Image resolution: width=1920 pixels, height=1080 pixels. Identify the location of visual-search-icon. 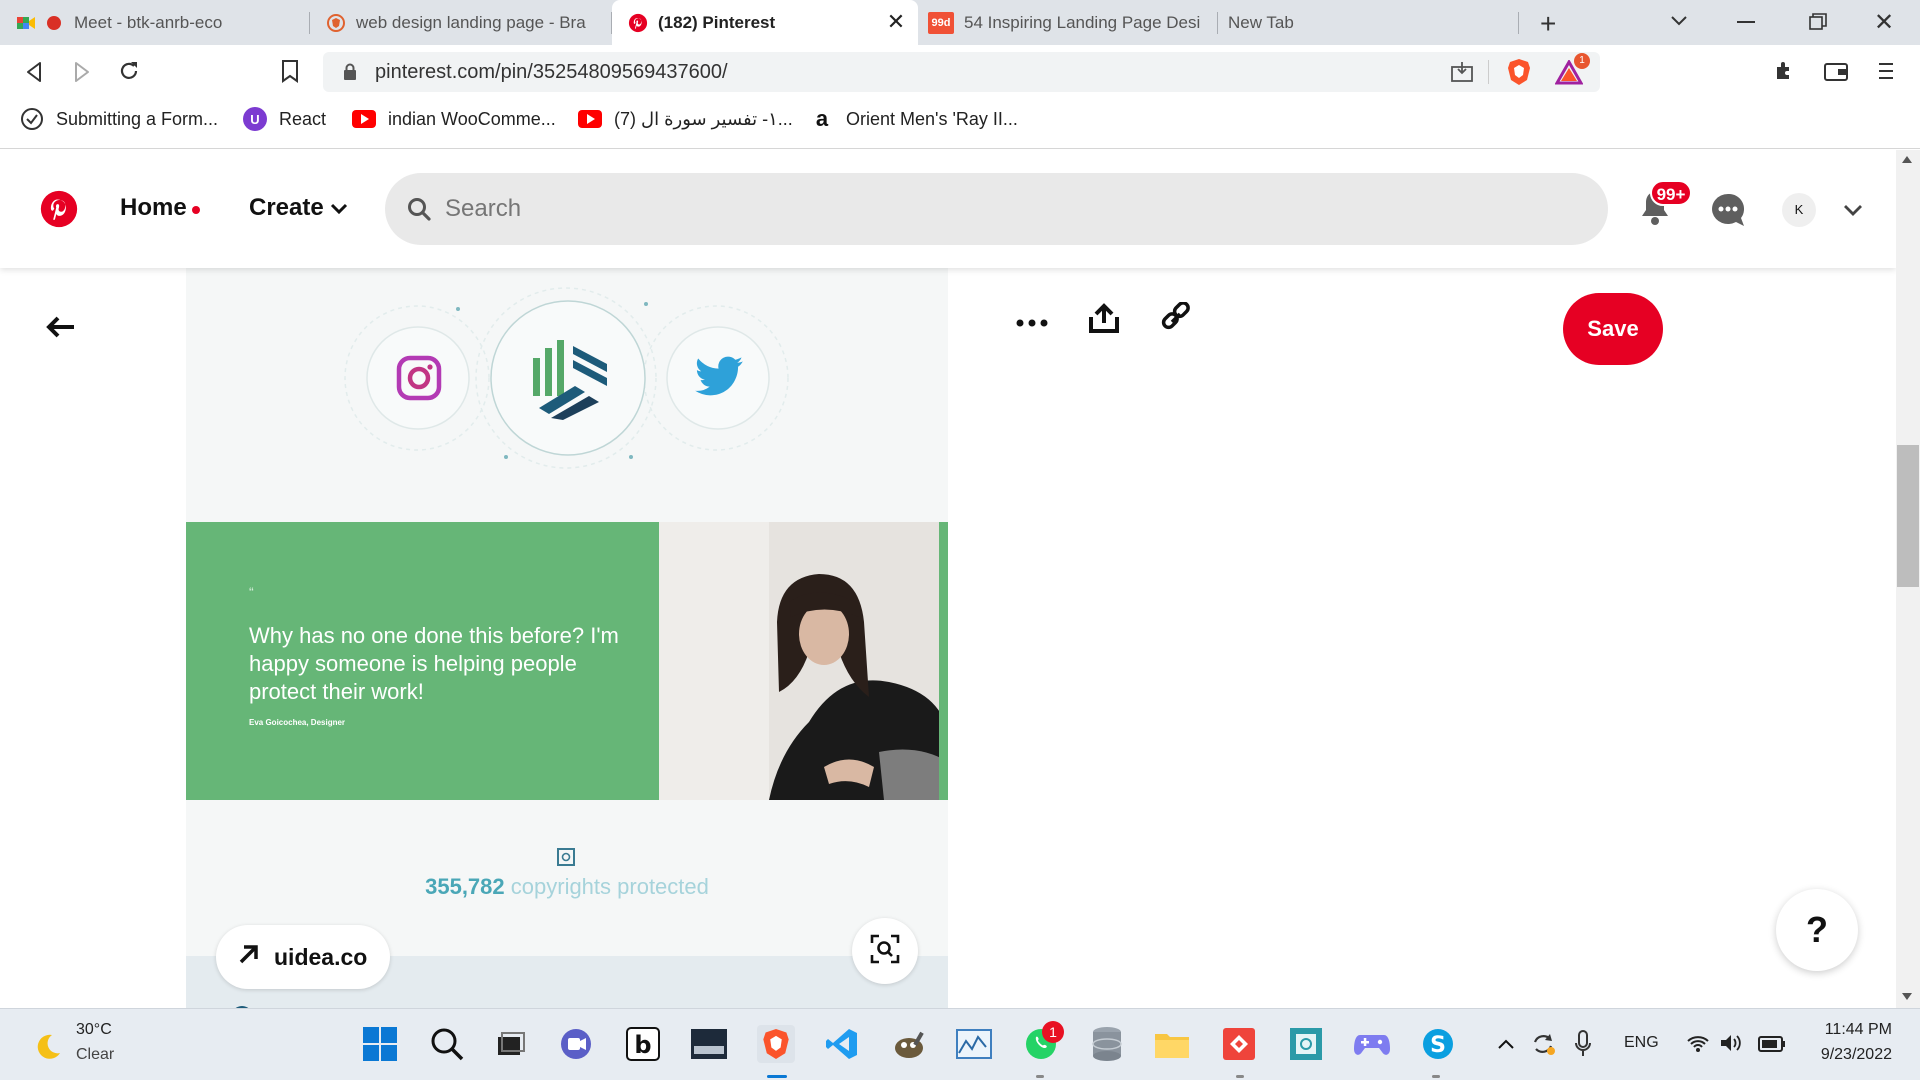
(885, 951).